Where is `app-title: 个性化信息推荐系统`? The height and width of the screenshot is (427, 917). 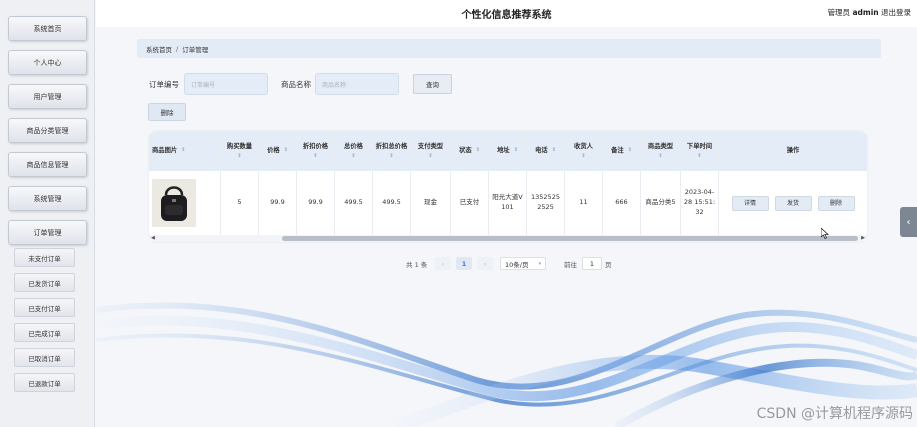 app-title: 个性化信息推荐系统 is located at coordinates (506, 15).